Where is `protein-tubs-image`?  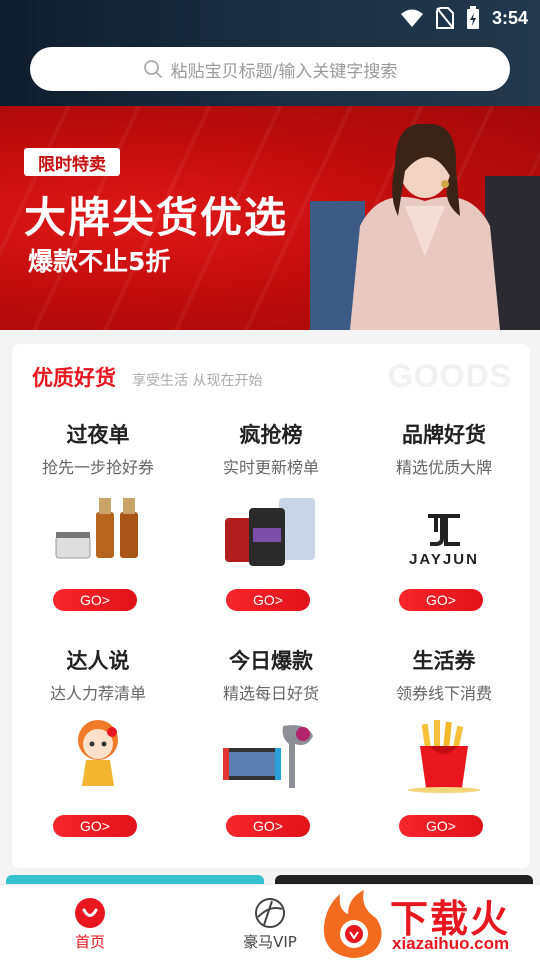 protein-tubs-image is located at coordinates (270, 532).